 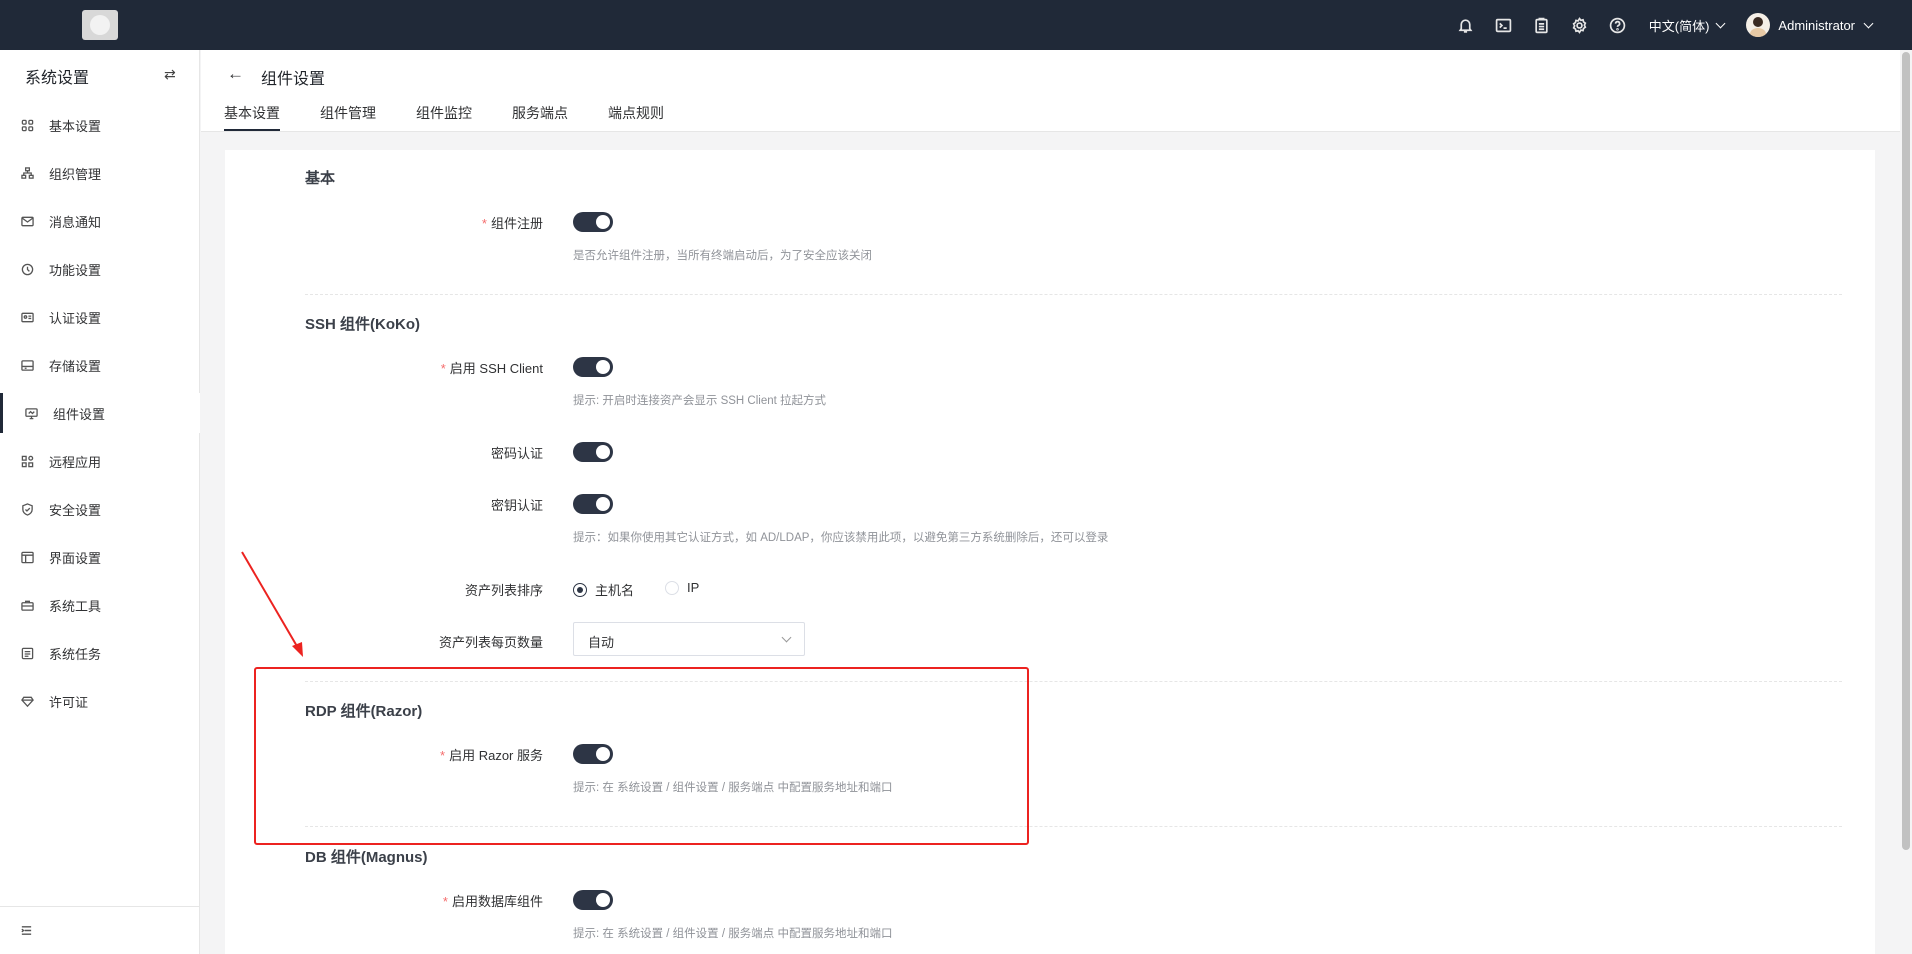 What do you see at coordinates (601, 642) in the screenshot?
I see `select-value: 自动` at bounding box center [601, 642].